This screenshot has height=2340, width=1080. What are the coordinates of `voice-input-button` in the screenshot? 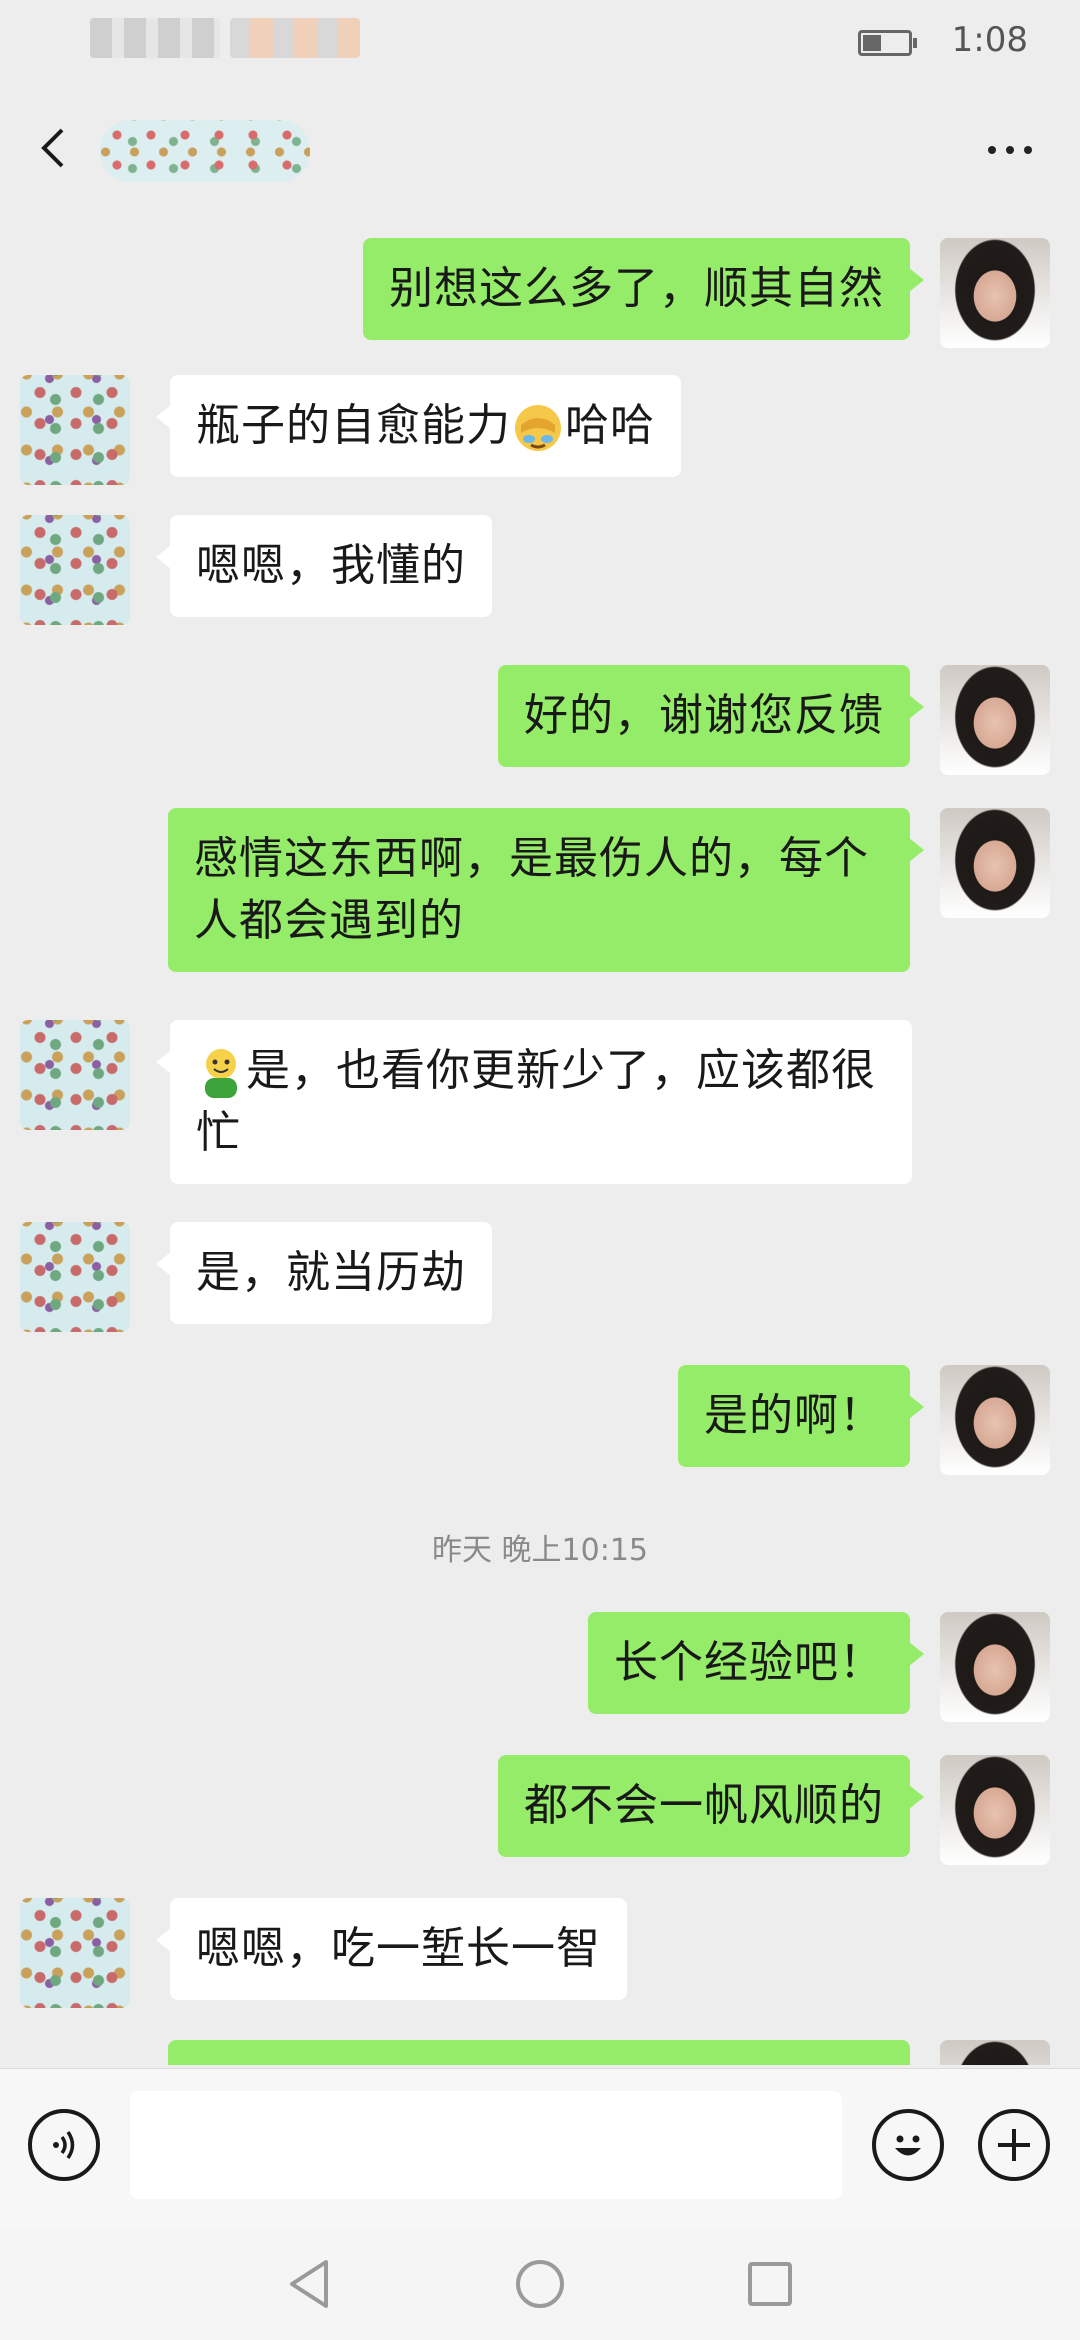 It's located at (64, 2145).